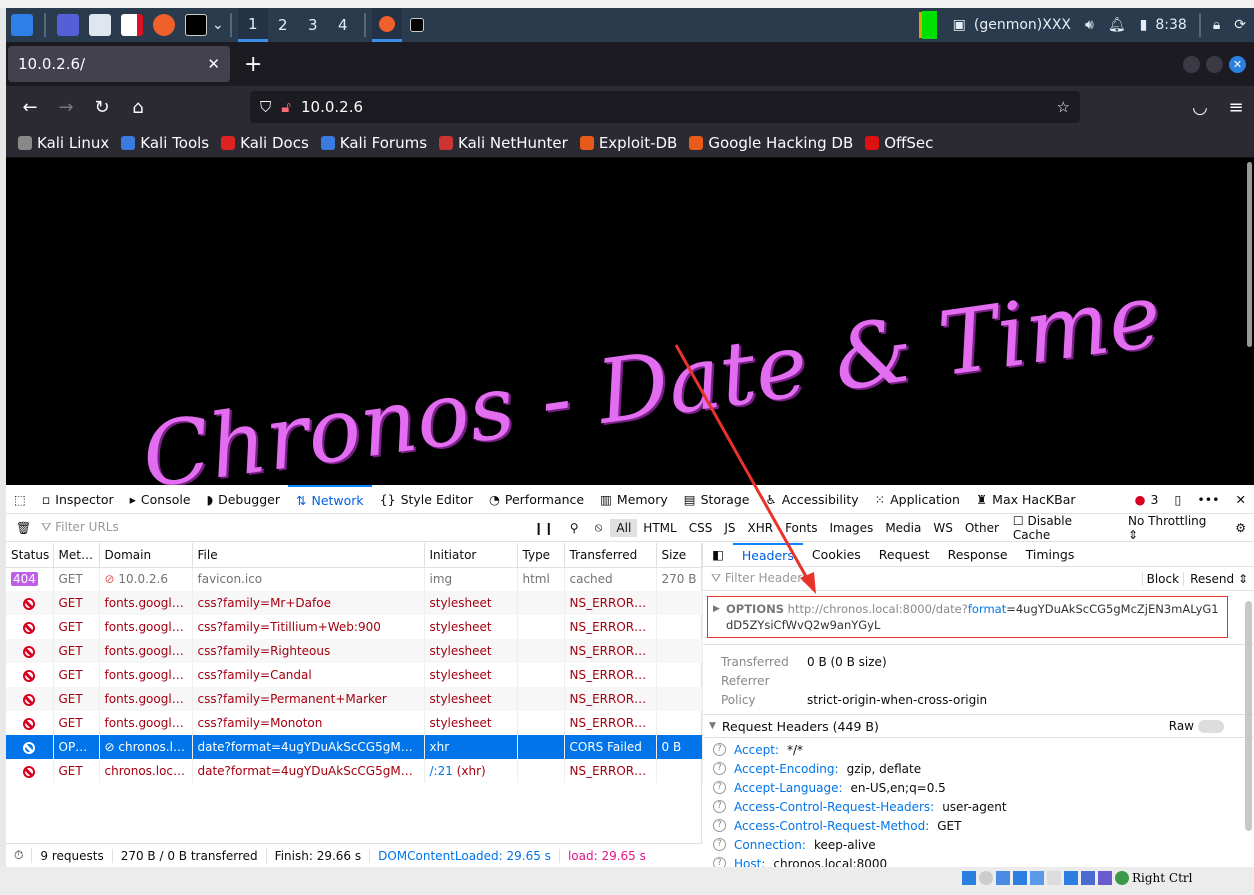  I want to click on filter-ws: WS, so click(942, 528).